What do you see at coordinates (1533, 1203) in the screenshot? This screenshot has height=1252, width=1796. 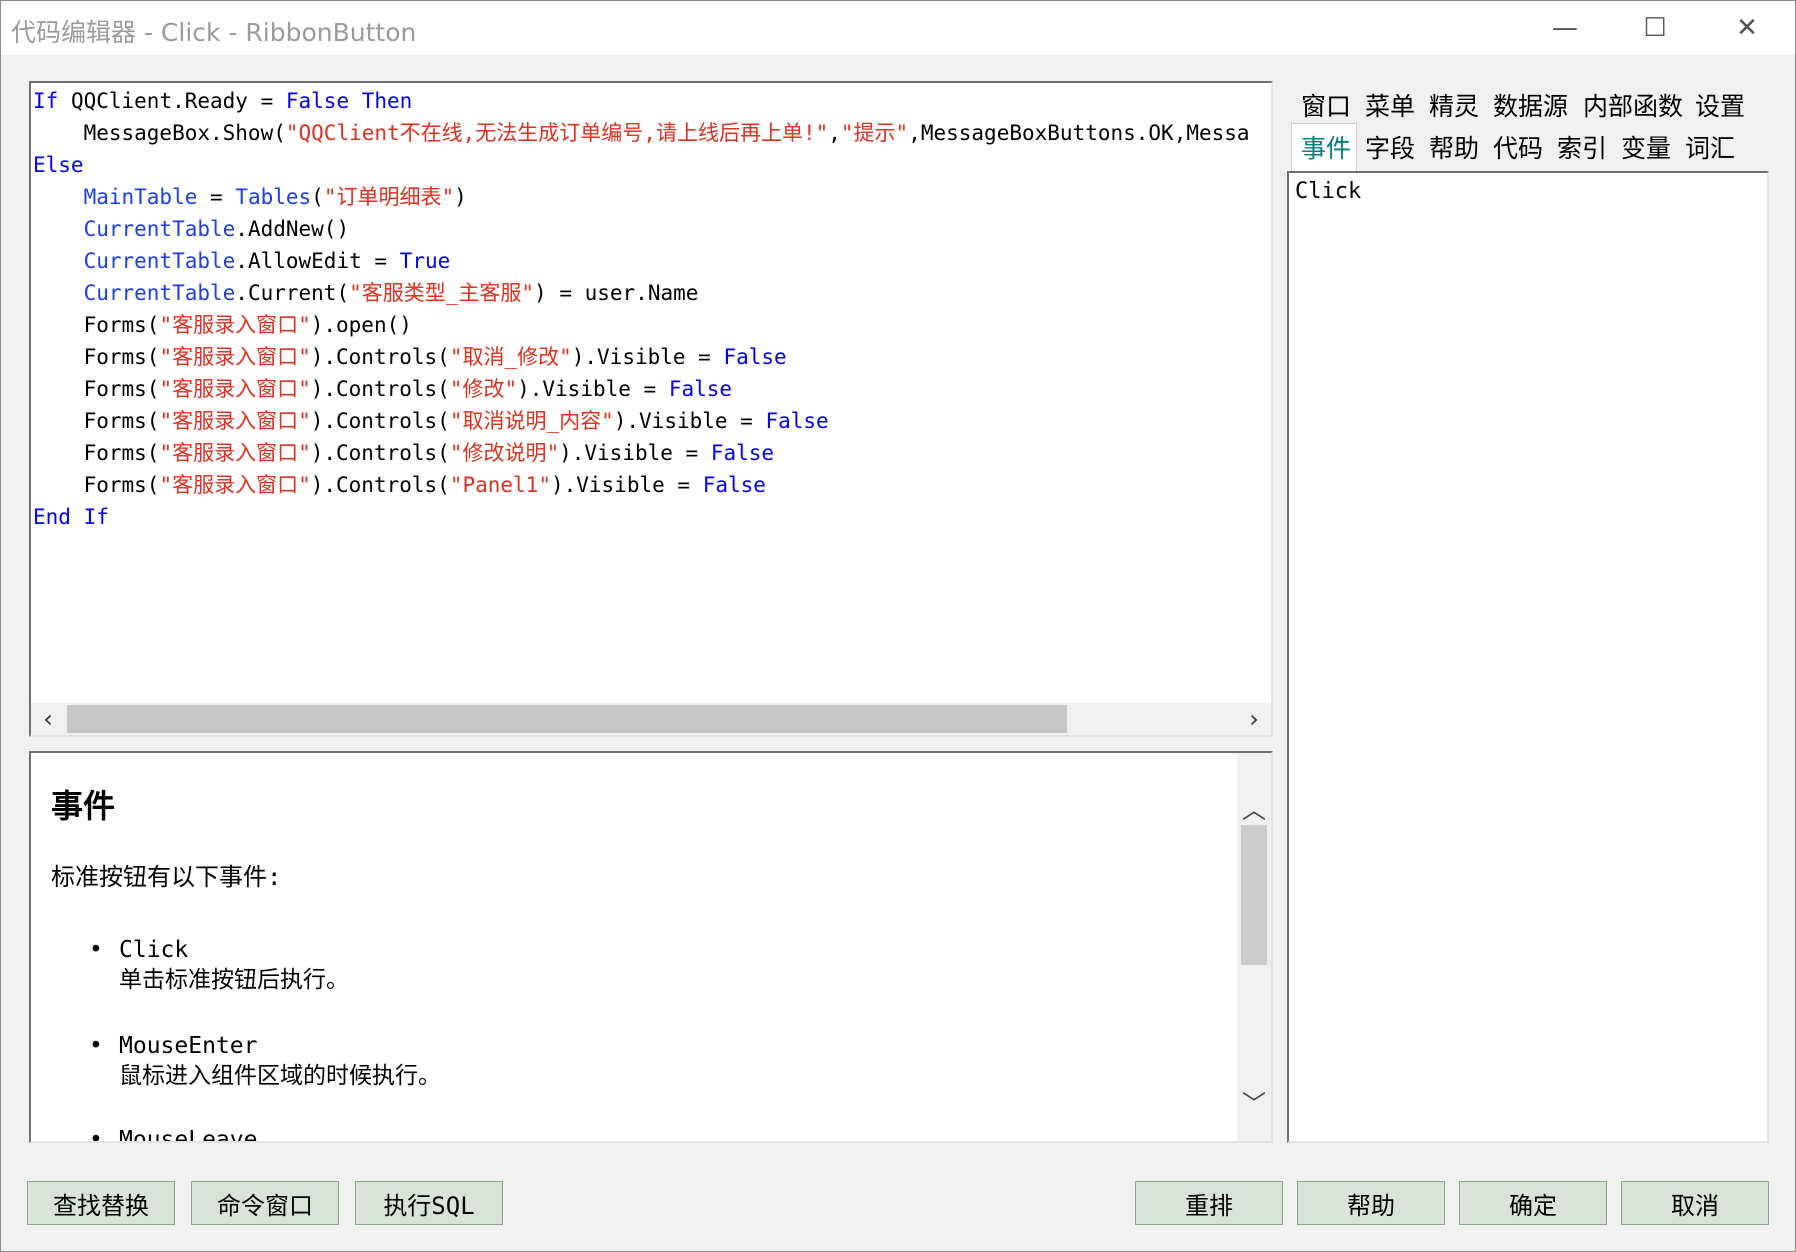 I see `ok-button: 确定` at bounding box center [1533, 1203].